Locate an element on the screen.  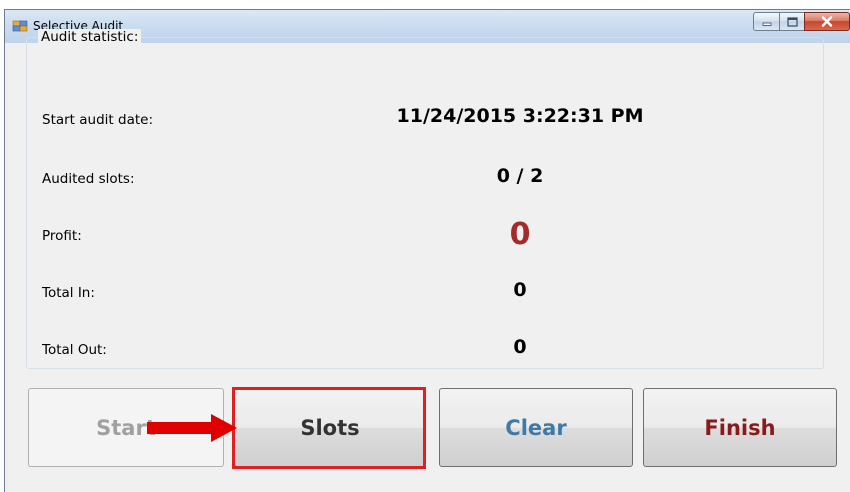
maximize-icon is located at coordinates (792, 21).